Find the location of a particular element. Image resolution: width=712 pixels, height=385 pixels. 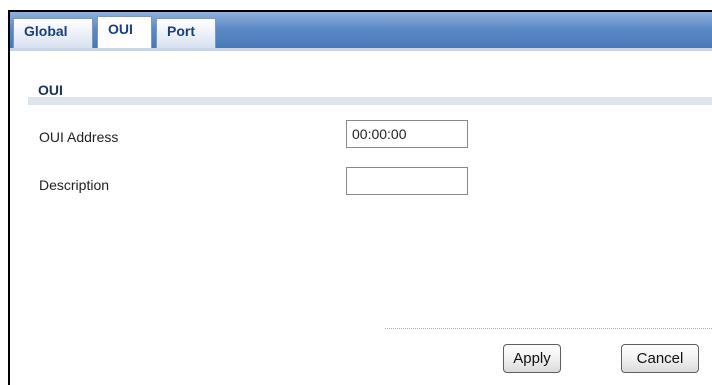

cancel-button: Cancel is located at coordinates (660, 358).